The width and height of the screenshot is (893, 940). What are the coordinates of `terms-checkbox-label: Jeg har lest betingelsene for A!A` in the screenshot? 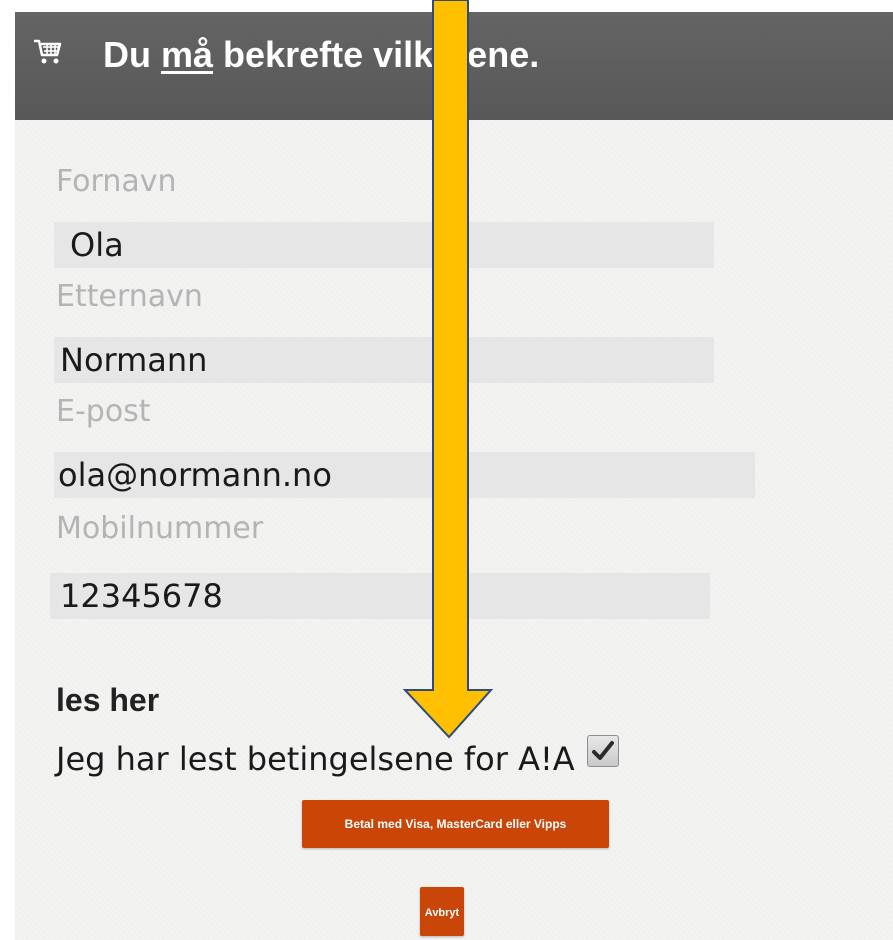 It's located at (315, 759).